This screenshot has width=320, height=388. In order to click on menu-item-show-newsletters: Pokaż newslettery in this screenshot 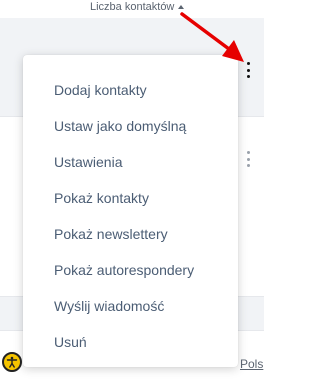, I will do `click(130, 234)`.